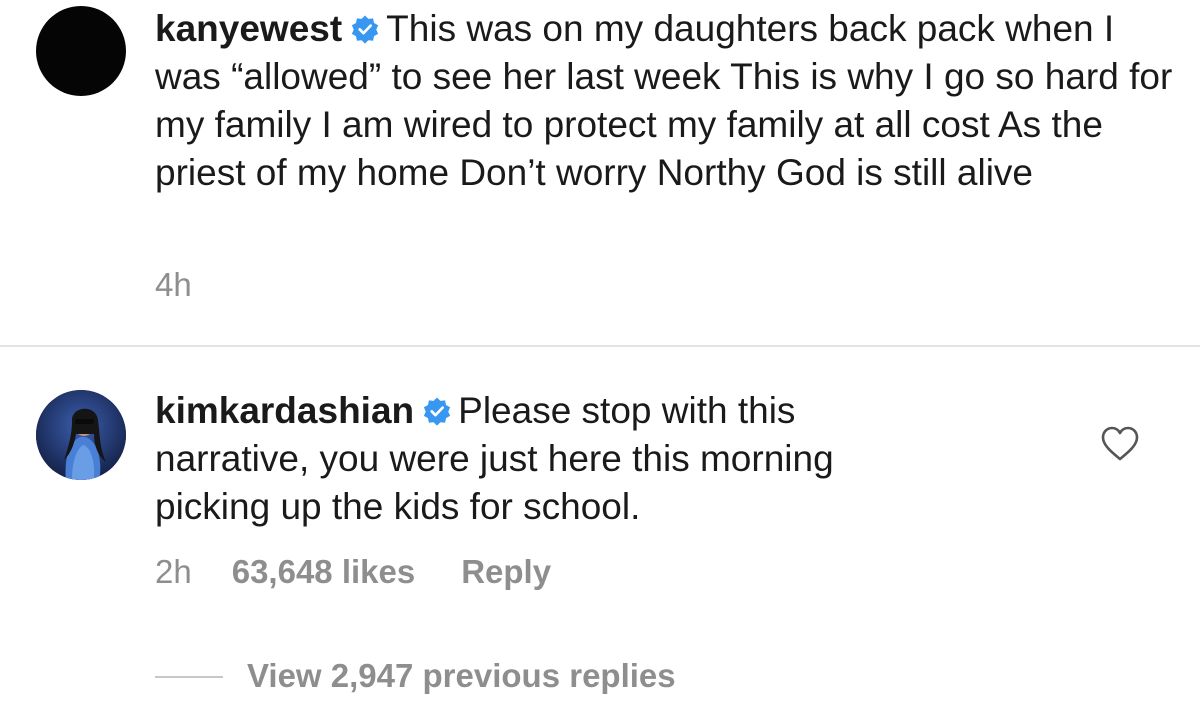 This screenshot has height=720, width=1200. Describe the element at coordinates (324, 572) in the screenshot. I see `likes-count: 63,648 likes` at that location.